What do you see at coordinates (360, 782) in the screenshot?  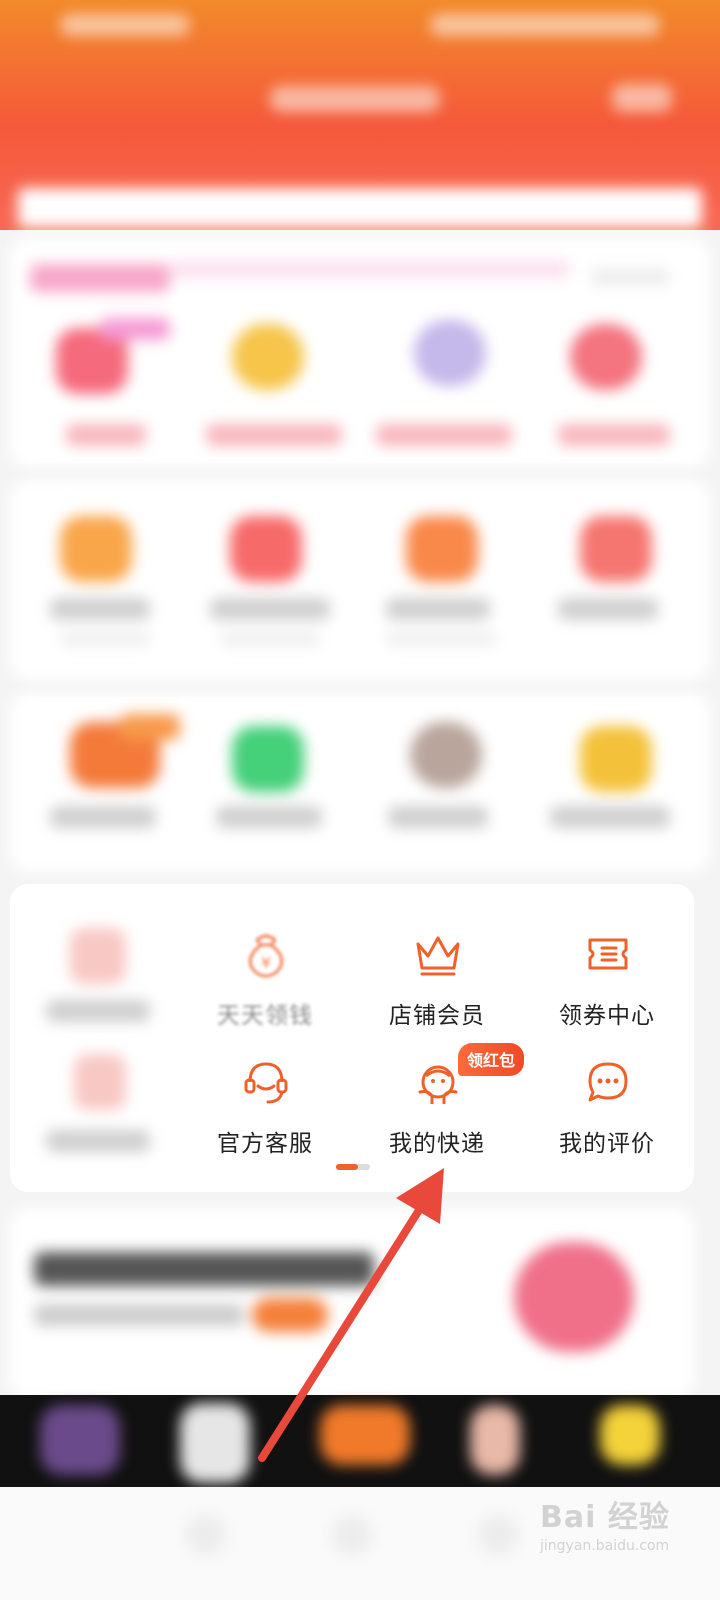 I see `feature-card-b` at bounding box center [360, 782].